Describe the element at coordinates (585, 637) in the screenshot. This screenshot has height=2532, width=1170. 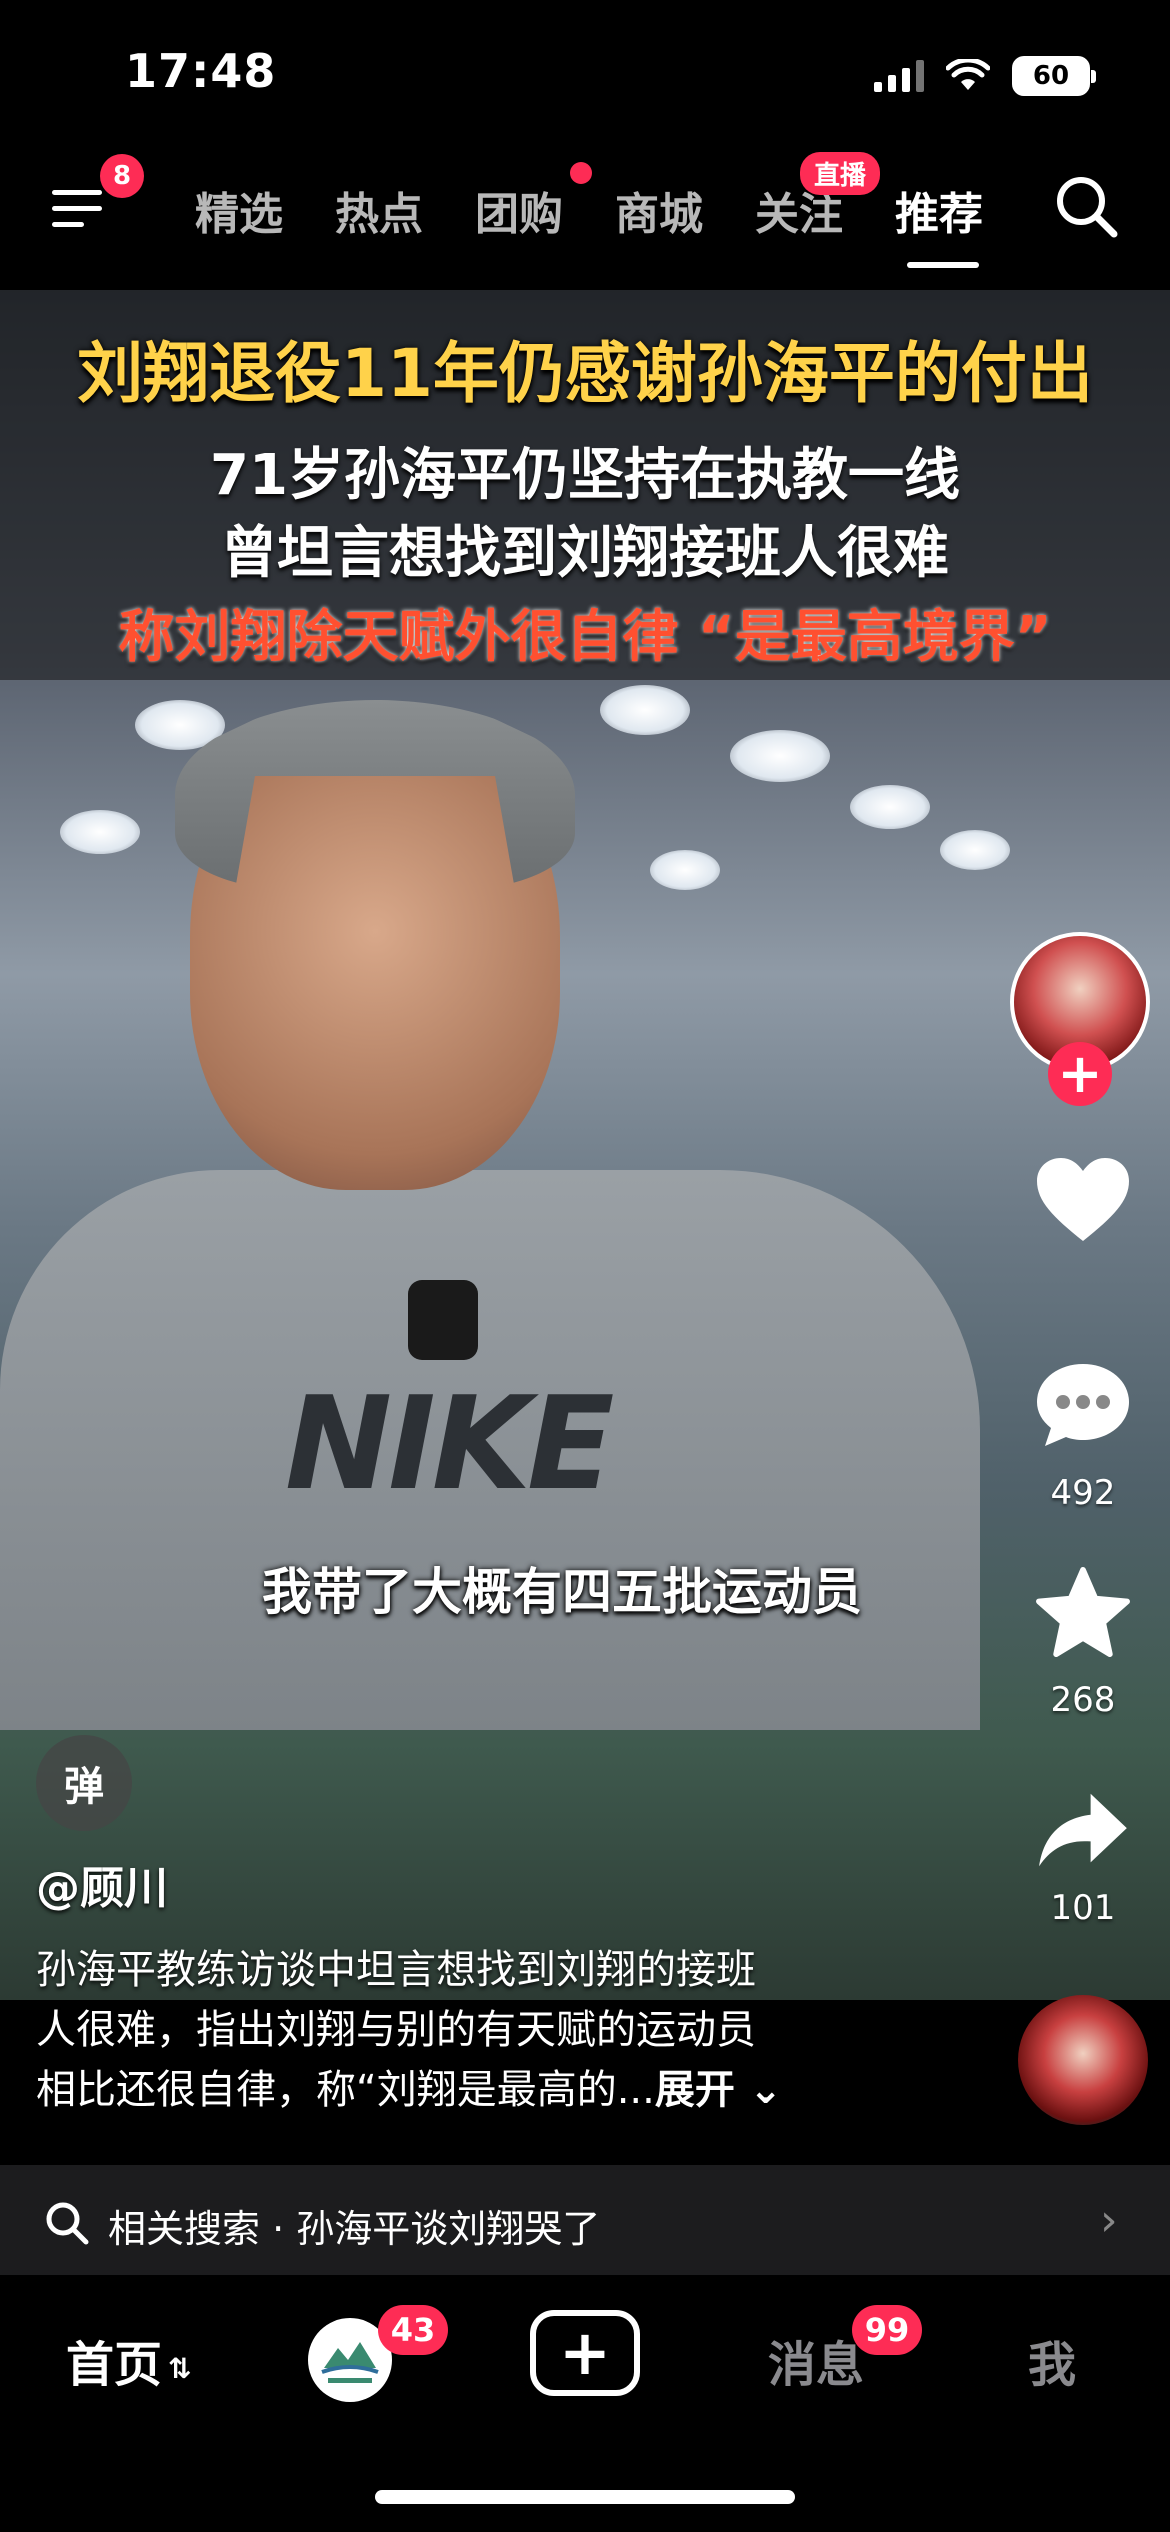
I see `headline-line-4: 称刘翔除天赋外很自律 “是最高境界”` at that location.